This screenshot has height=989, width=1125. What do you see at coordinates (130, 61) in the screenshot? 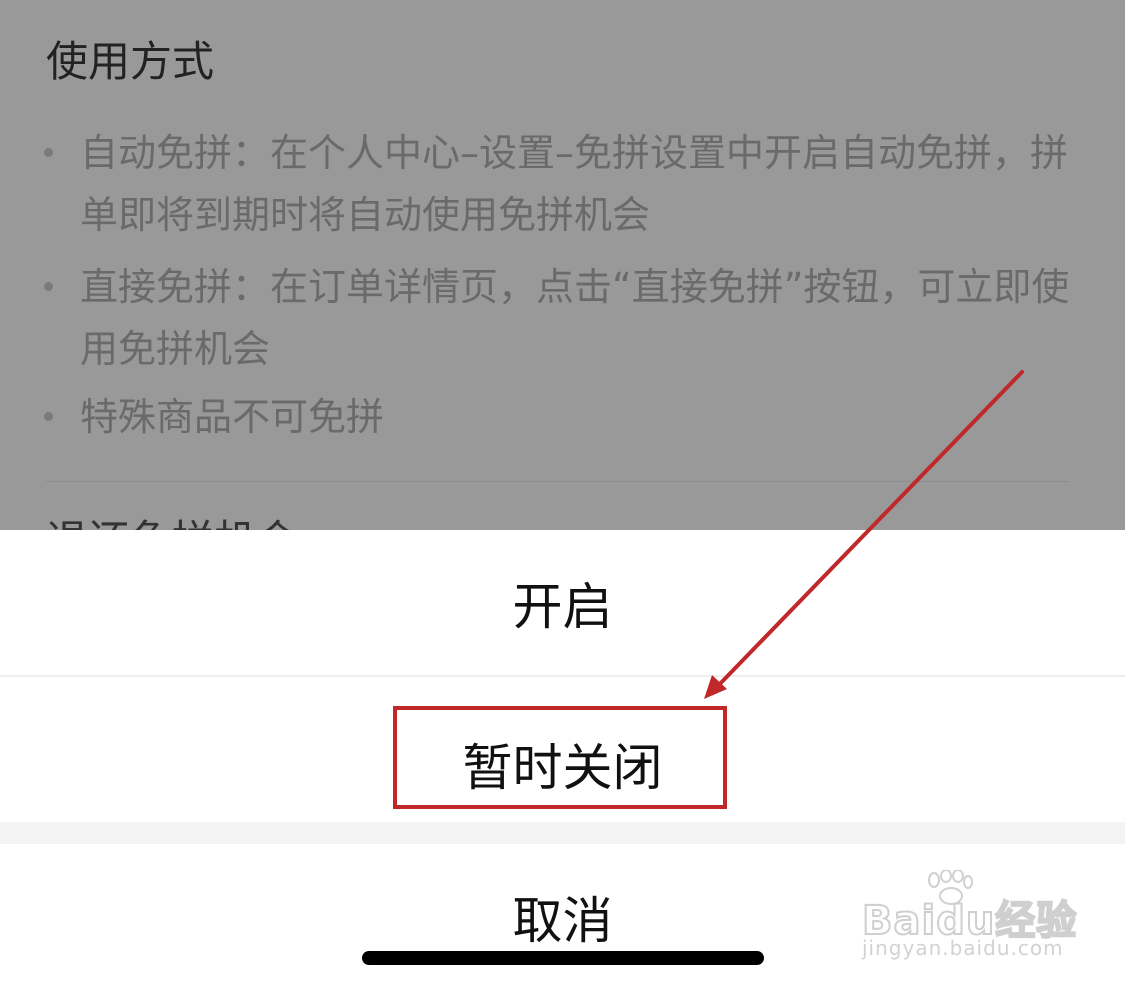
I see `section-title-usage: 使用方式` at bounding box center [130, 61].